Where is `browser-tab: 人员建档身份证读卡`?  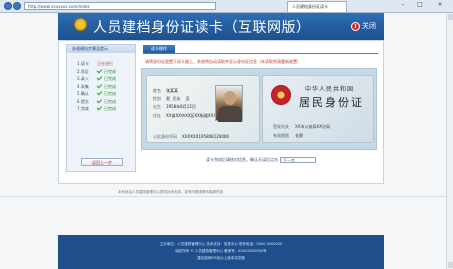
browser-tab: 人员建档身份证读卡 is located at coordinates (317, 6).